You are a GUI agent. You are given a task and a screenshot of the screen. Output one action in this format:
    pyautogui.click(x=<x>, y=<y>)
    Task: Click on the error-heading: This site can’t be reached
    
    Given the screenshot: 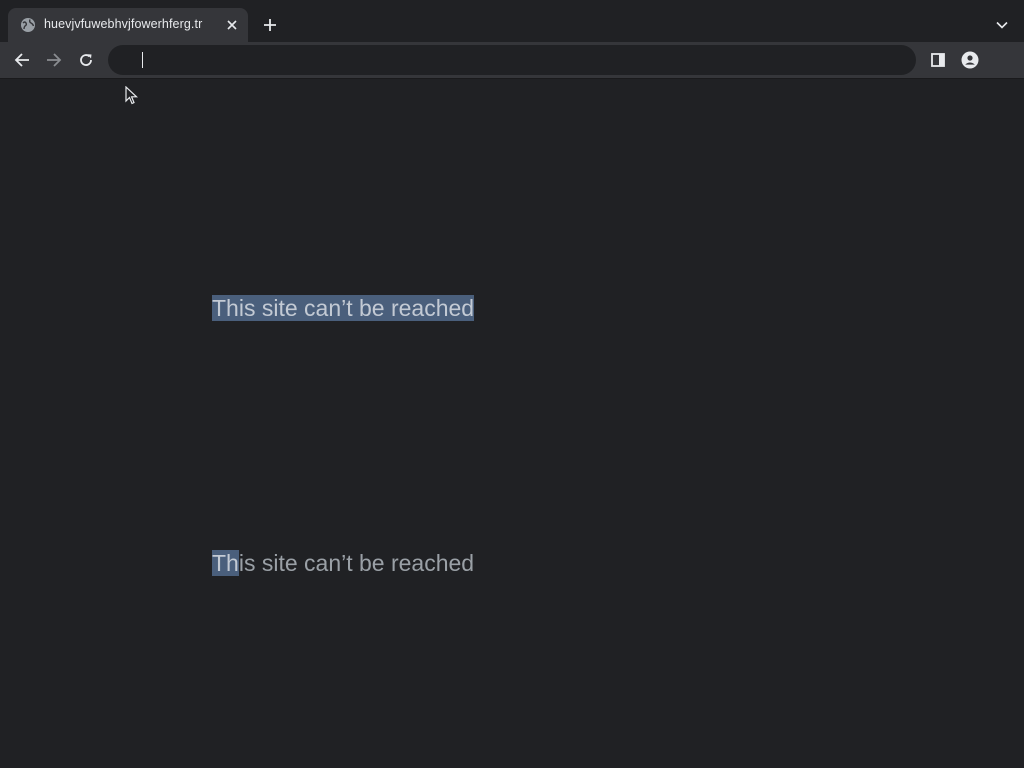 What is the action you would take?
    pyautogui.click(x=343, y=308)
    